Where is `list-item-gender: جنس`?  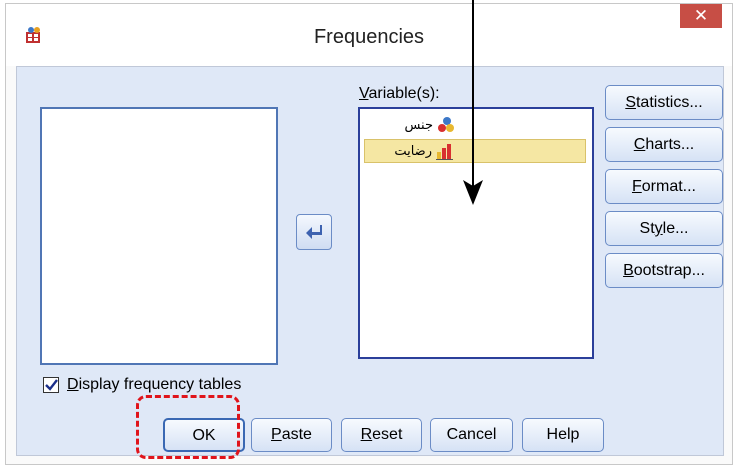 list-item-gender: جنس is located at coordinates (475, 125).